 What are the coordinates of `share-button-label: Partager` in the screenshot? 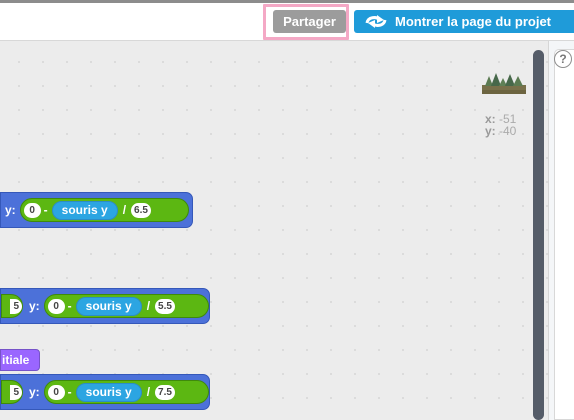 It's located at (309, 21).